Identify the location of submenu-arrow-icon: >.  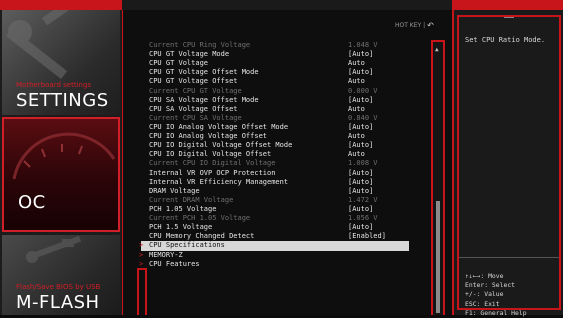
(141, 254).